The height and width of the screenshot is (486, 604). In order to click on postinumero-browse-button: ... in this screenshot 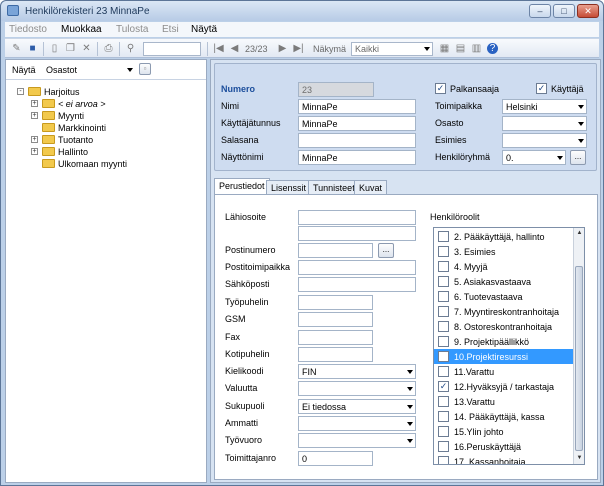, I will do `click(386, 250)`.